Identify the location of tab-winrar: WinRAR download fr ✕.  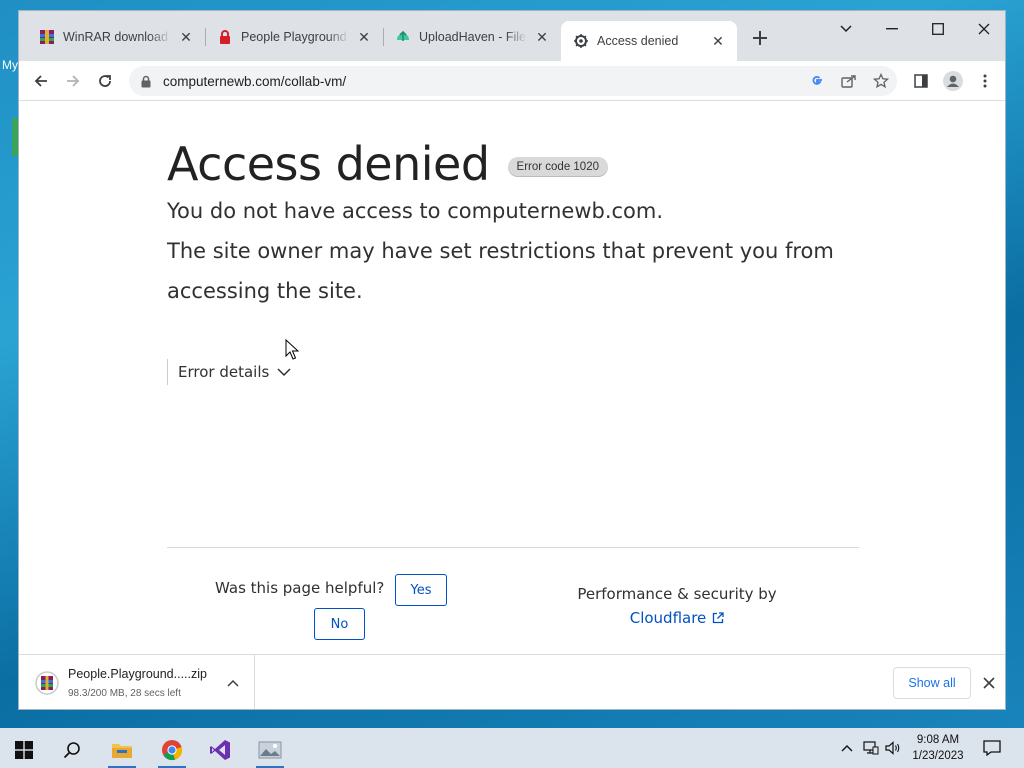
(116, 37).